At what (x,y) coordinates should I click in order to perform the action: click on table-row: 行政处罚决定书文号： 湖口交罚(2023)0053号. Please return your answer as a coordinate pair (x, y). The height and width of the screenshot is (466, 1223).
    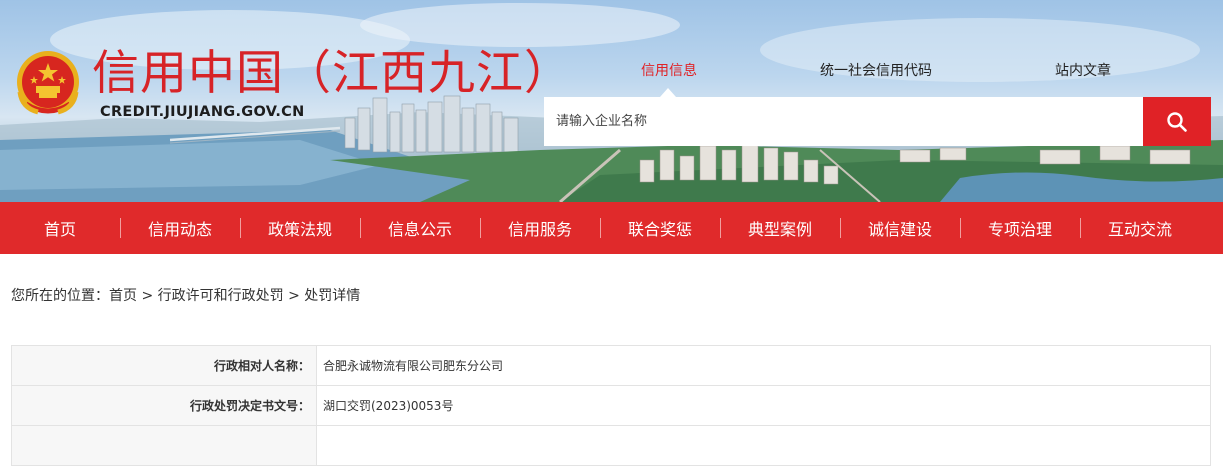
    Looking at the image, I should click on (611, 405).